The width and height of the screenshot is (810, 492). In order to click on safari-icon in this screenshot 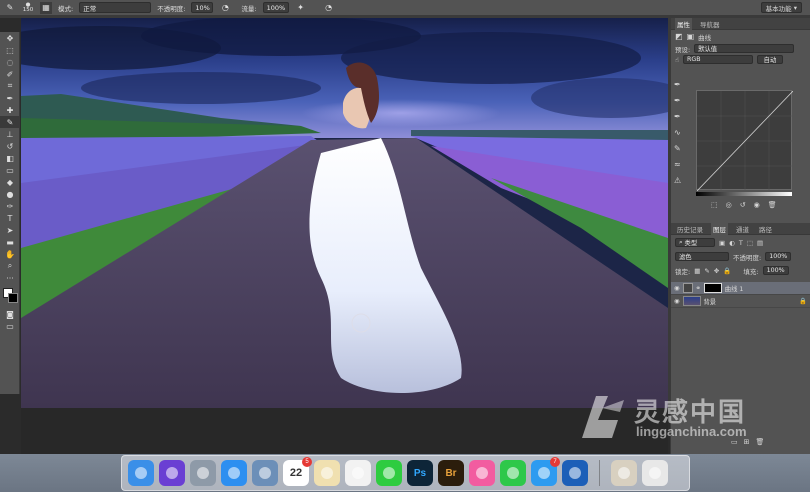, I will do `click(234, 473)`.